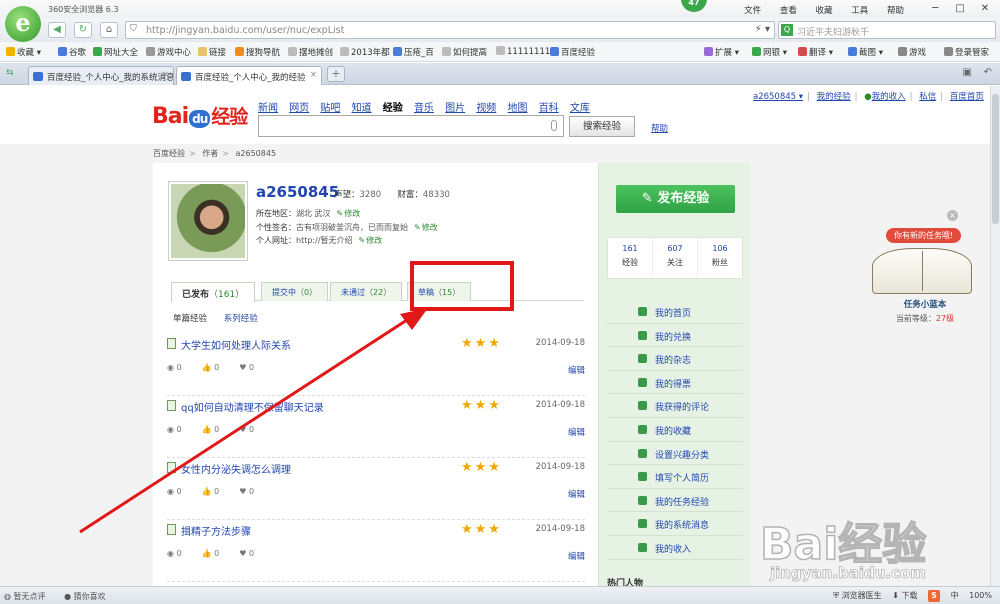  I want to click on task-widget: × 你有新的任务哦! 任务小蓝本 当前等级：27级, so click(925, 266).